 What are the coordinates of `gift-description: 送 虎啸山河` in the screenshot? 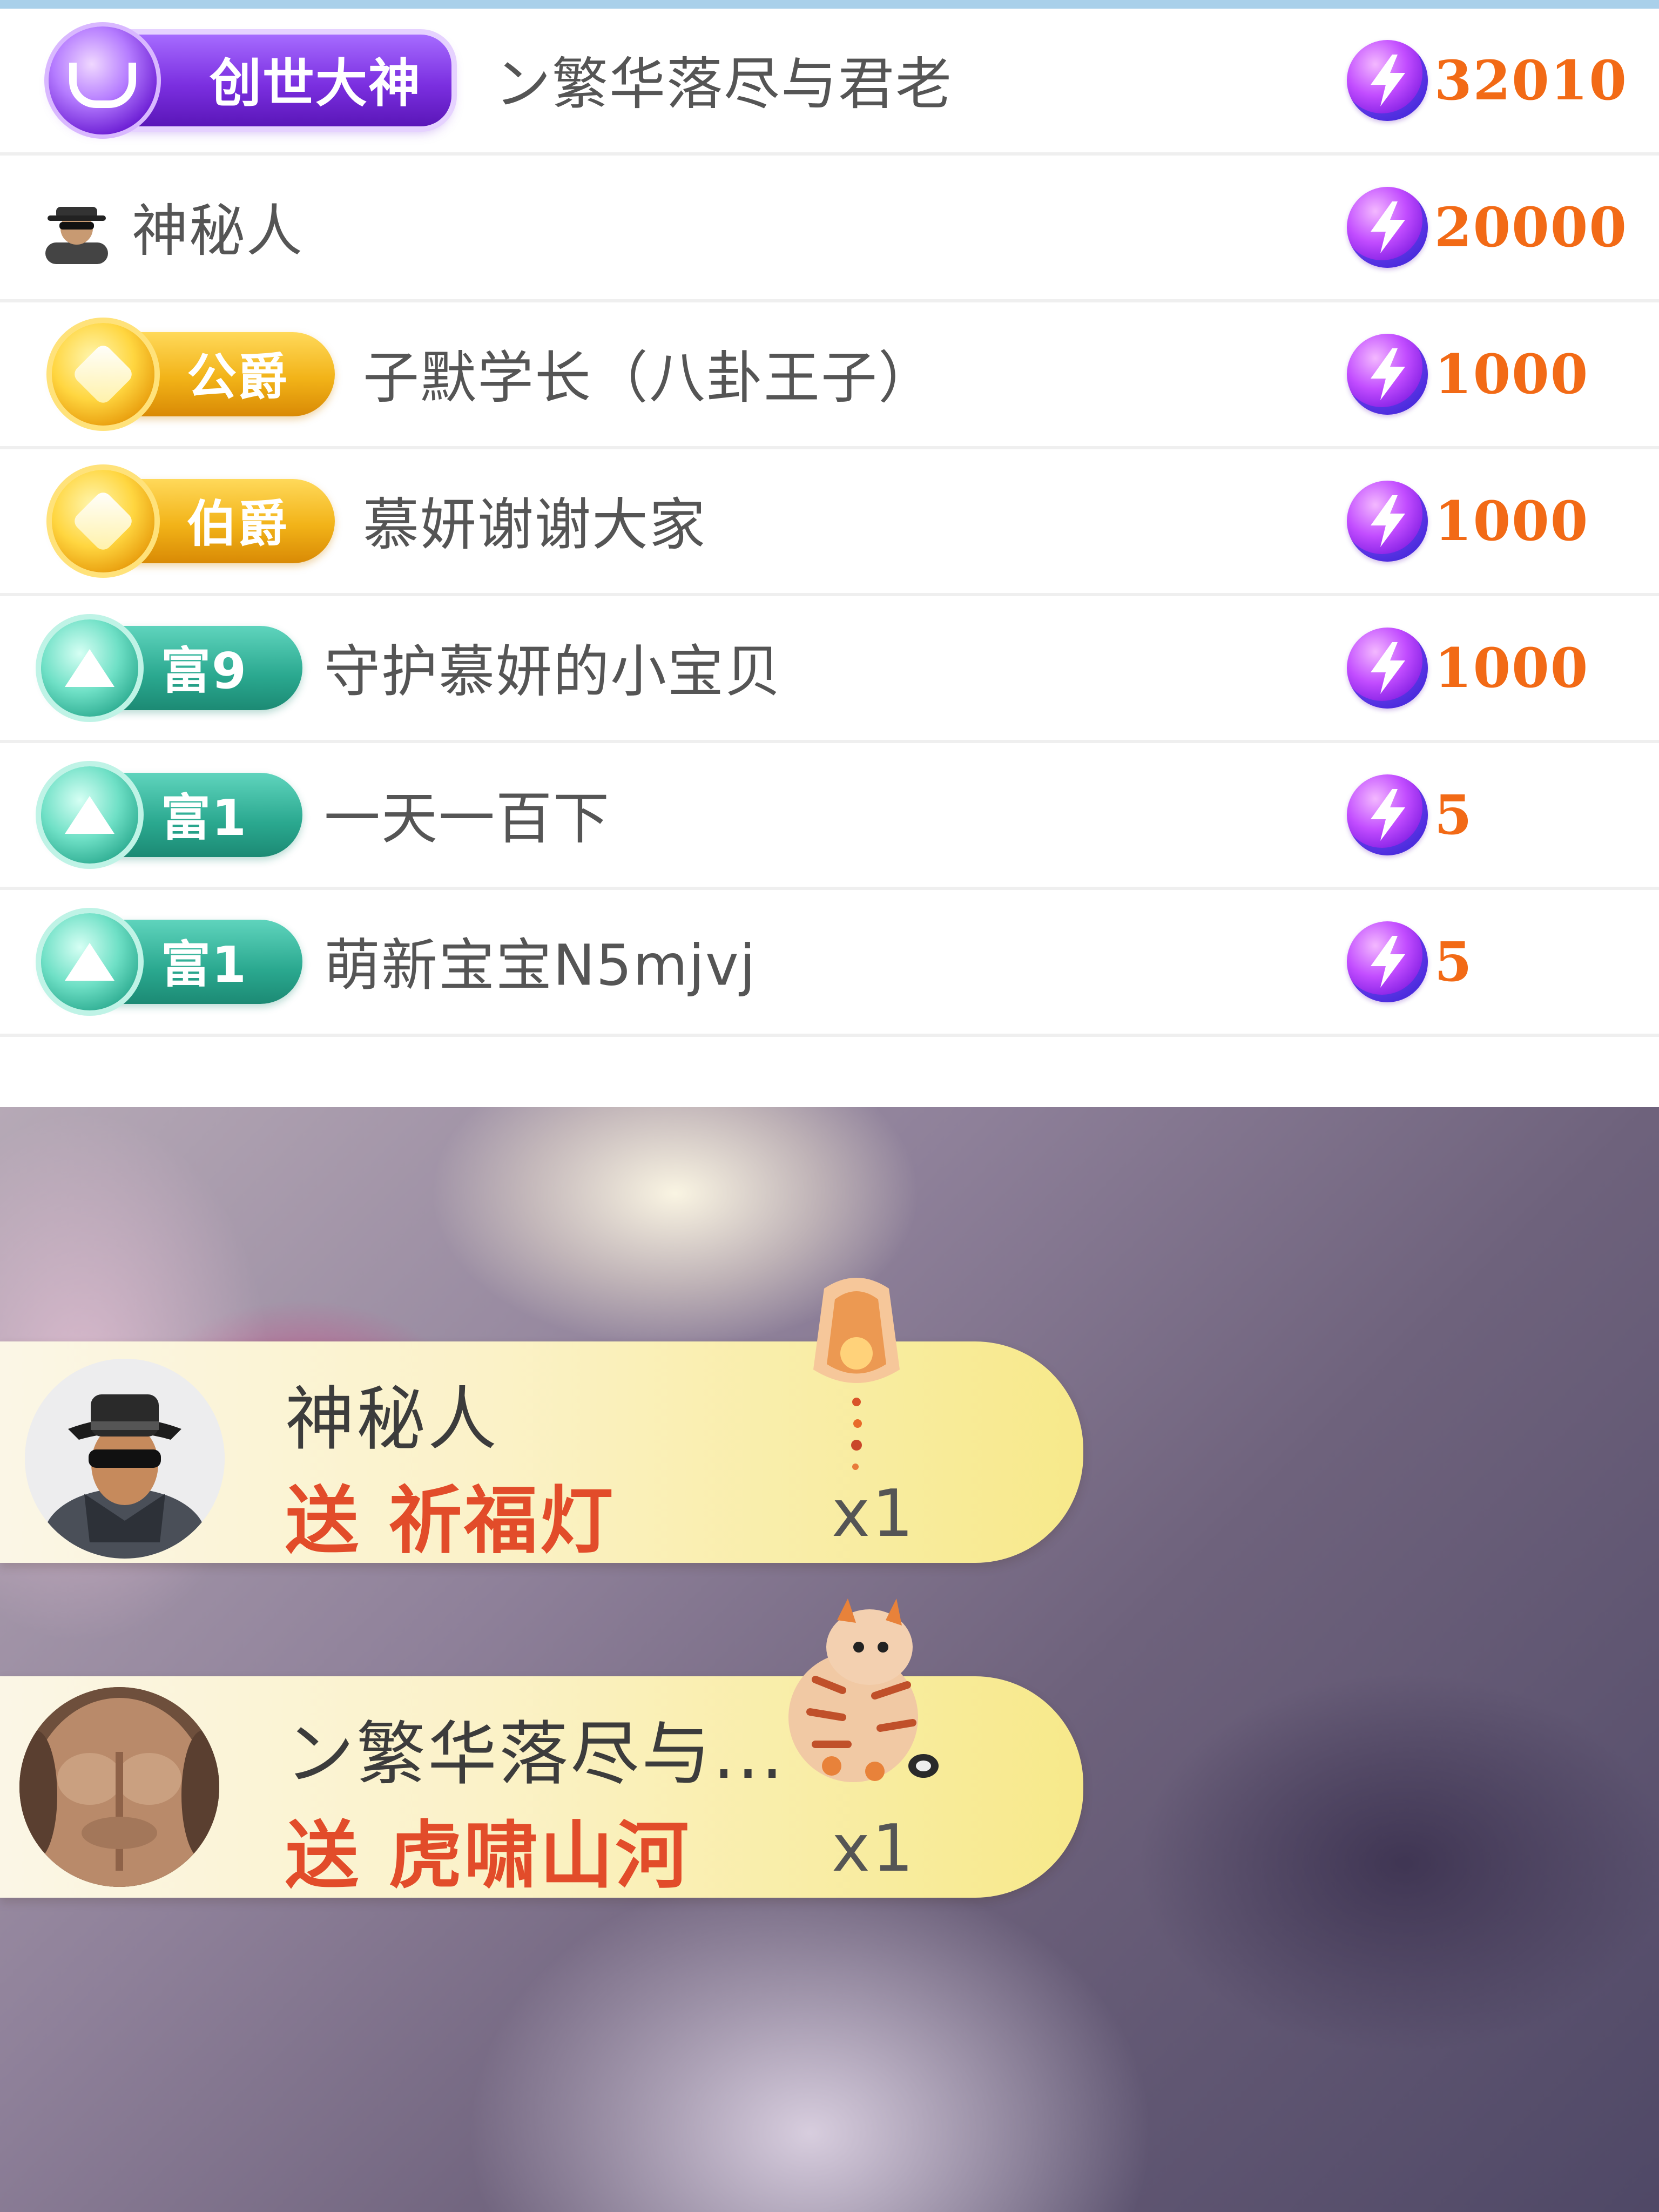 It's located at (488, 1849).